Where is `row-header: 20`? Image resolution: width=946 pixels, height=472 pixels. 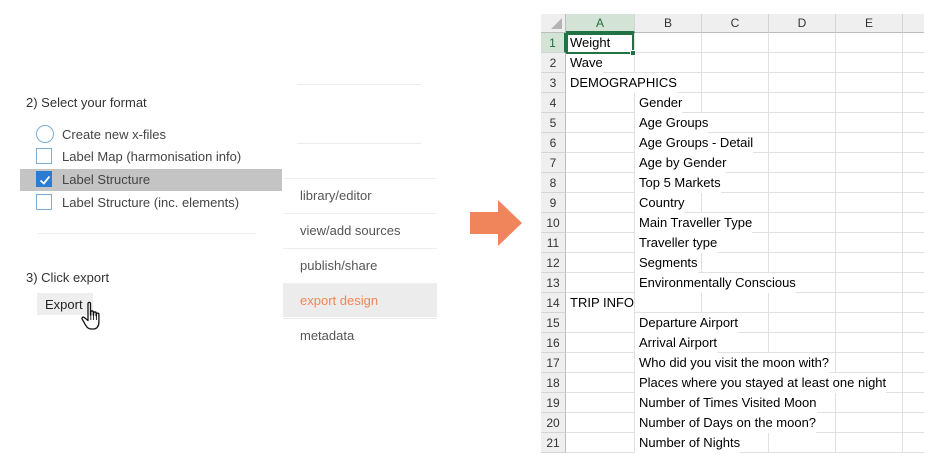
row-header: 20 is located at coordinates (553, 423).